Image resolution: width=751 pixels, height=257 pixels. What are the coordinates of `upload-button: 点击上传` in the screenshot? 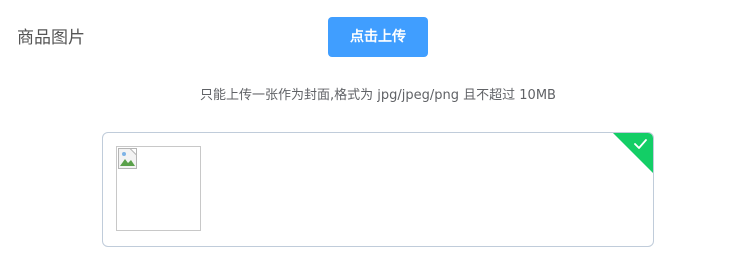 It's located at (378, 37).